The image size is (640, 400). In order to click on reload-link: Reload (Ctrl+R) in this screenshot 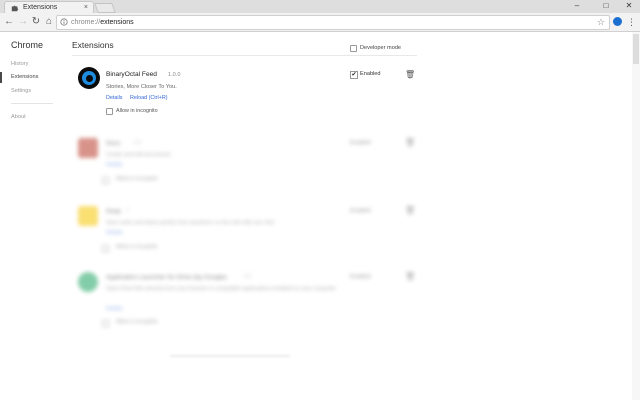, I will do `click(149, 98)`.